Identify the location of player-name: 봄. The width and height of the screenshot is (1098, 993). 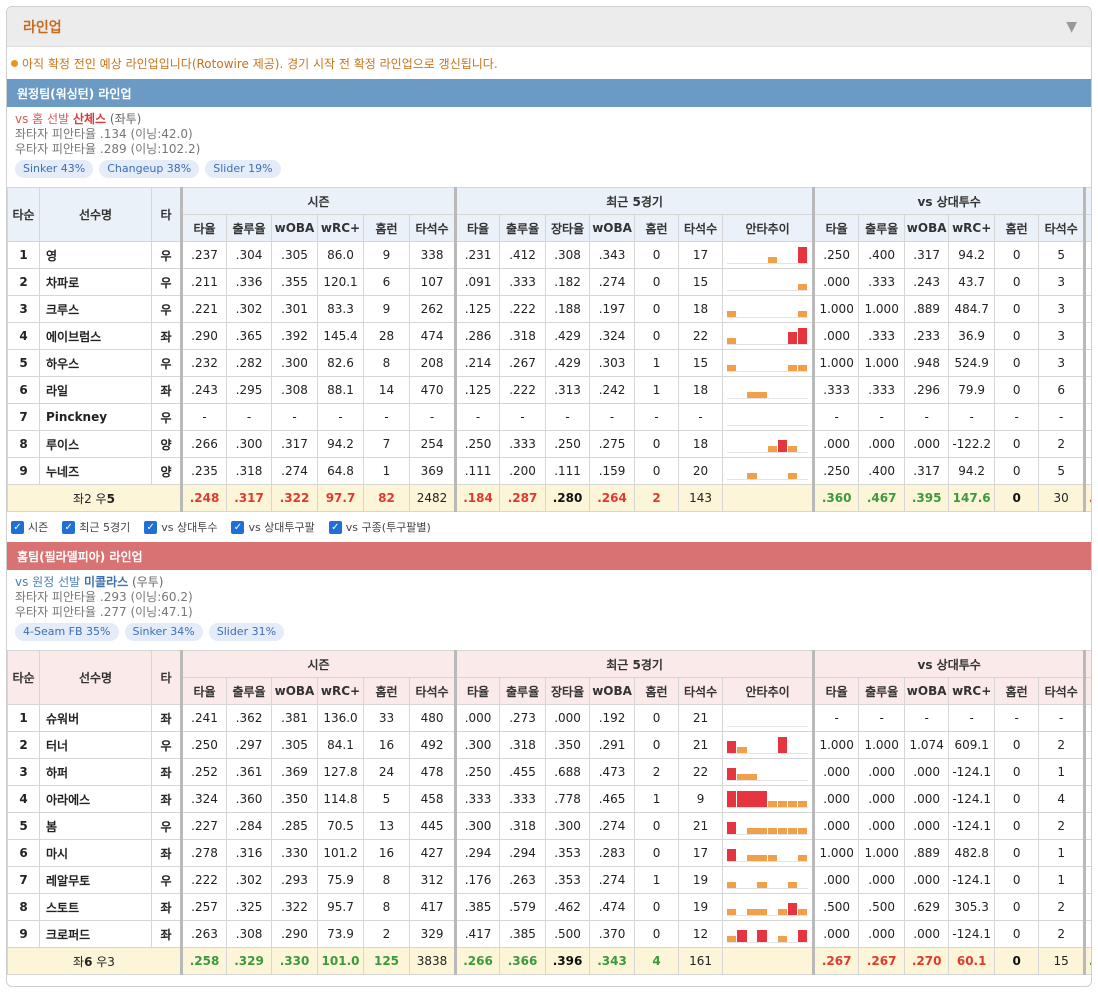
(95, 826).